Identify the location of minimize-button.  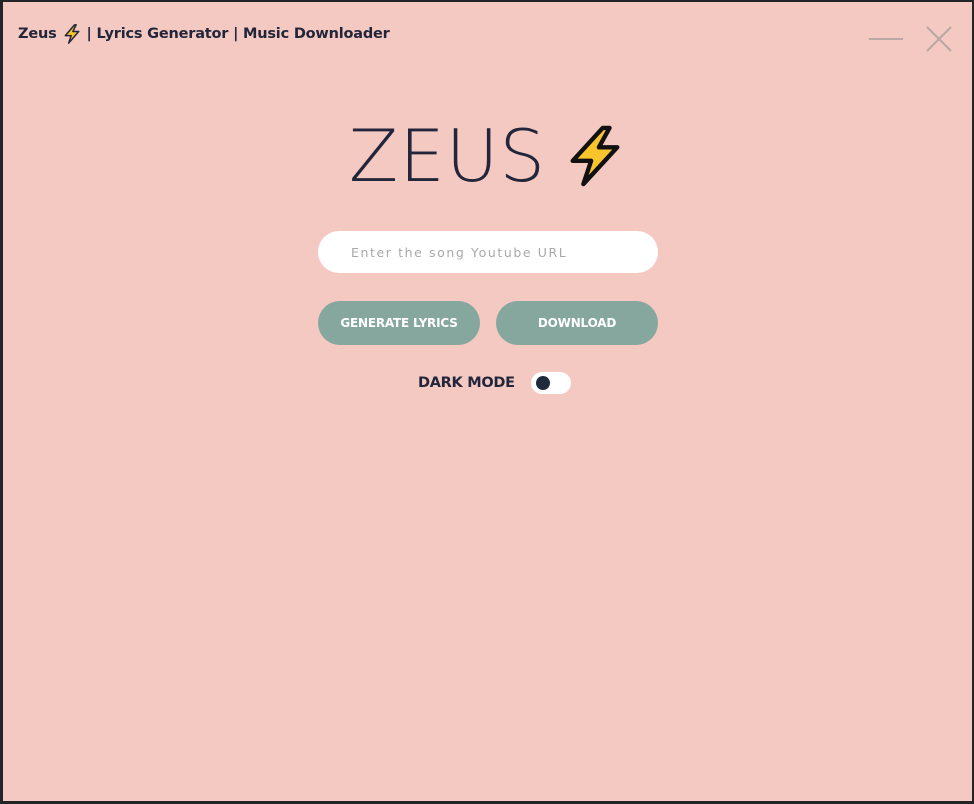
(886, 39).